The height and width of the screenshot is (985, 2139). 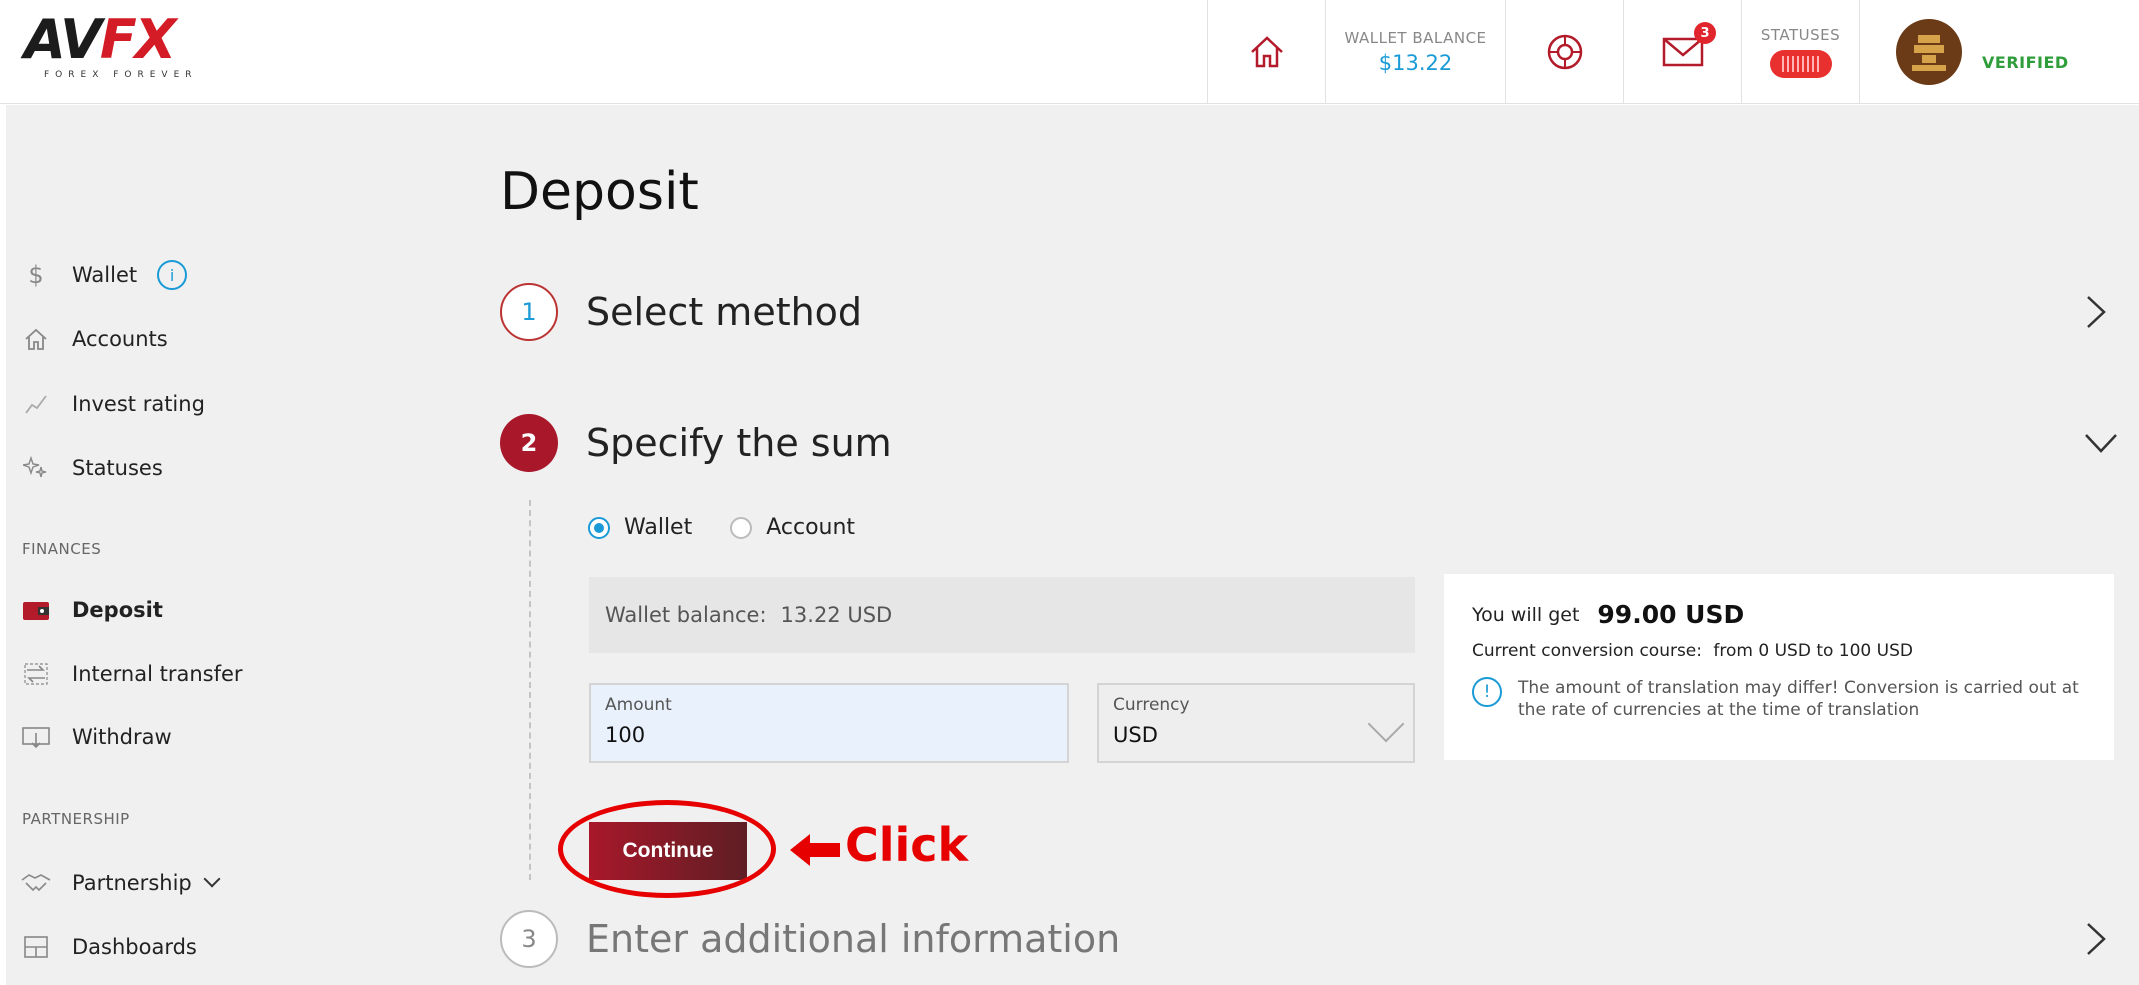 I want to click on radio-account-label: Account, so click(x=810, y=527).